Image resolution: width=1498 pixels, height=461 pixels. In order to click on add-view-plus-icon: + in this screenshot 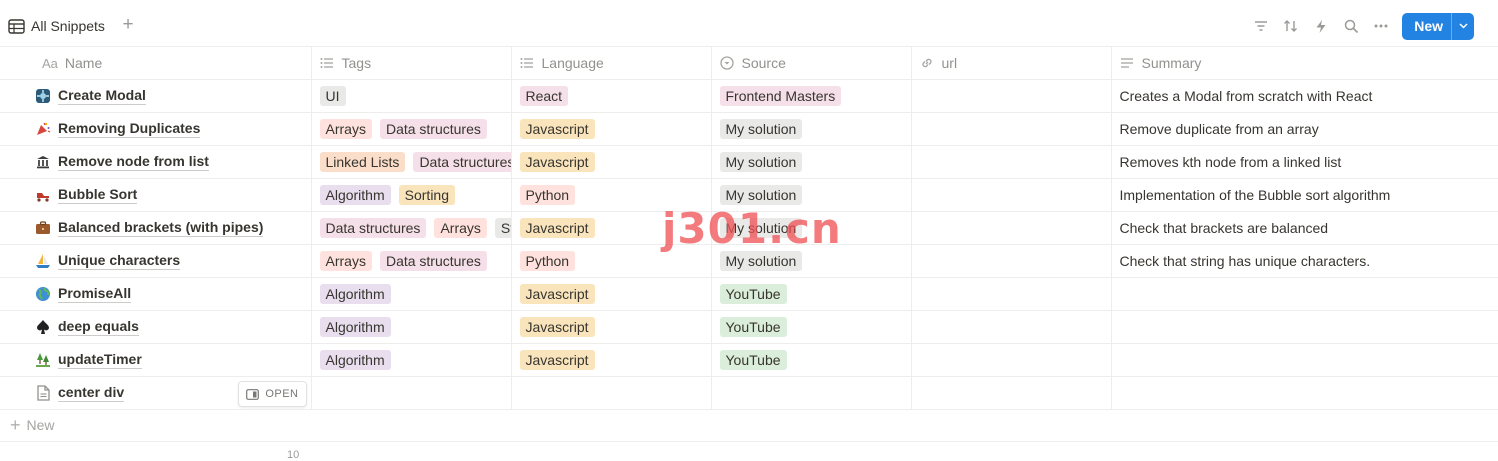, I will do `click(128, 25)`.